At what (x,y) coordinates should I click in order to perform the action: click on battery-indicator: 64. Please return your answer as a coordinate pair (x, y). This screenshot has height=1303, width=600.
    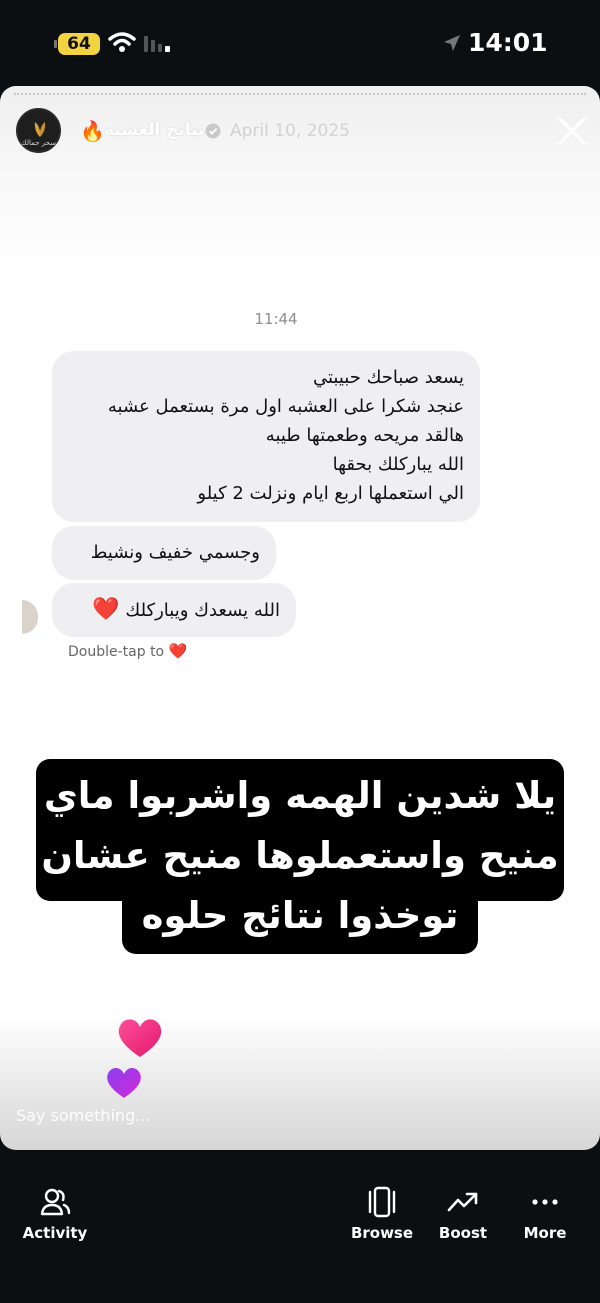
    Looking at the image, I should click on (79, 44).